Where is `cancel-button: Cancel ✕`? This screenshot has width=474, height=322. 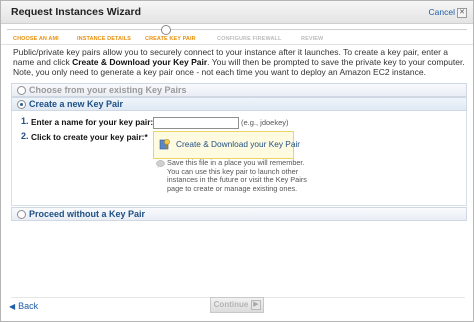 cancel-button: Cancel ✕ is located at coordinates (448, 12).